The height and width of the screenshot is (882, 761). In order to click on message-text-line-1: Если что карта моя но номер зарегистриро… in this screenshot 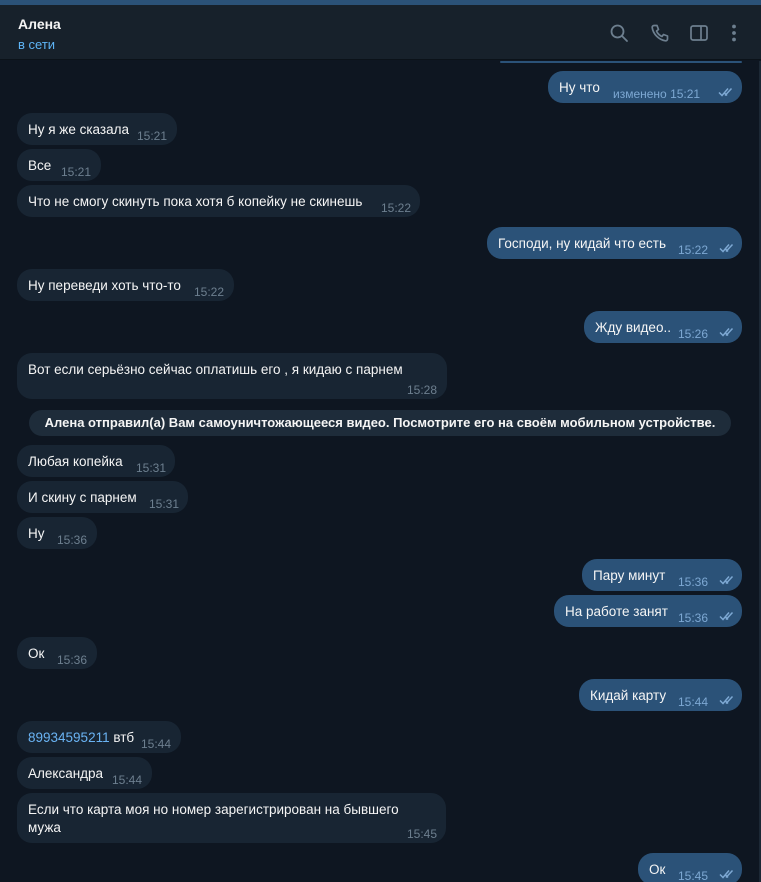, I will do `click(213, 809)`.